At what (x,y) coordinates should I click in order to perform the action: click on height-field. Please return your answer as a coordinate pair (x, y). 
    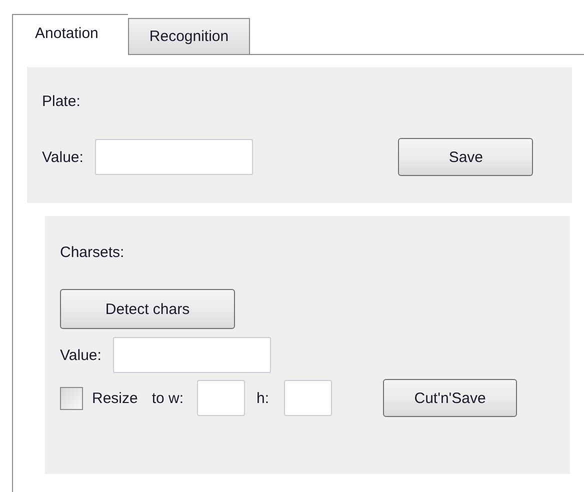
    Looking at the image, I should click on (308, 398).